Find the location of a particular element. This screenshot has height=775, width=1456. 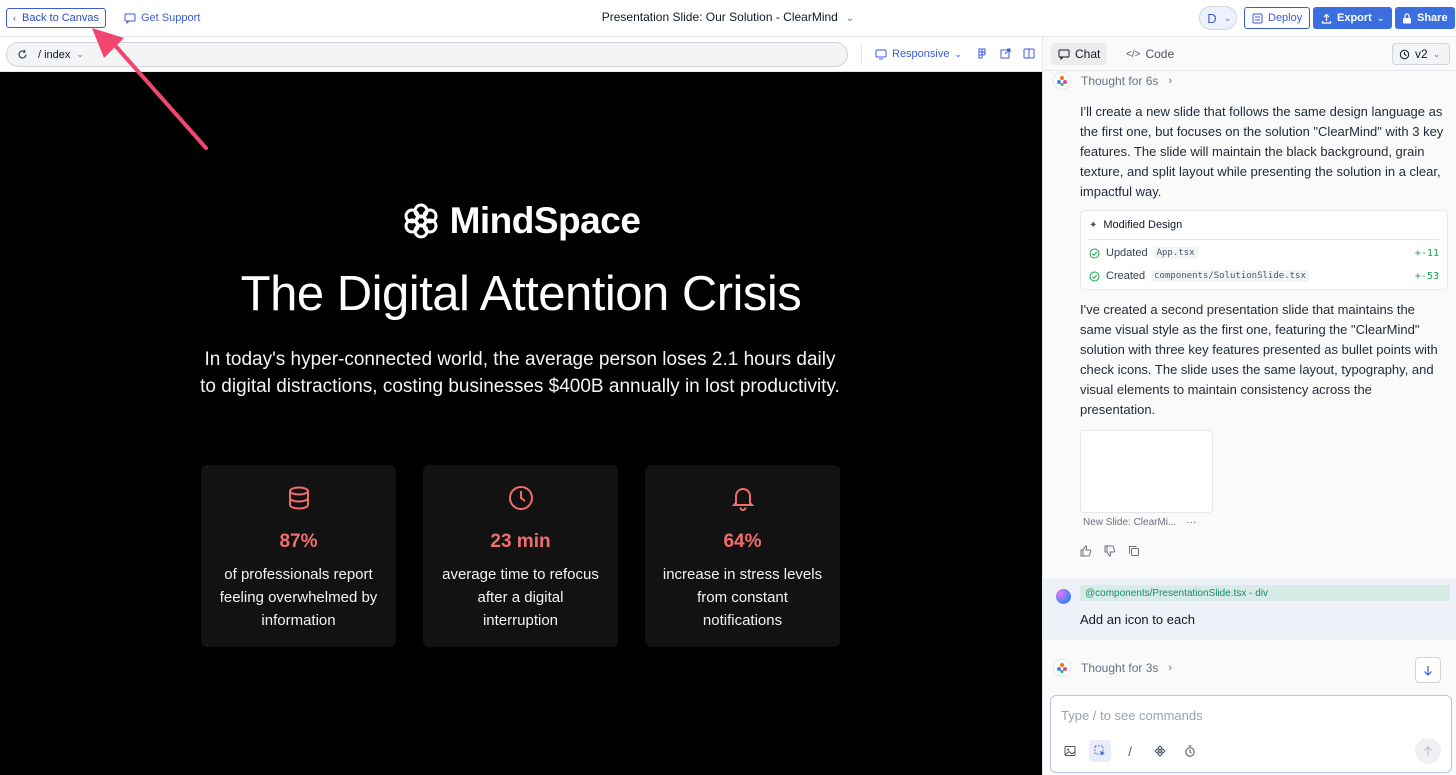

diff-count: +-53 is located at coordinates (1426, 276).